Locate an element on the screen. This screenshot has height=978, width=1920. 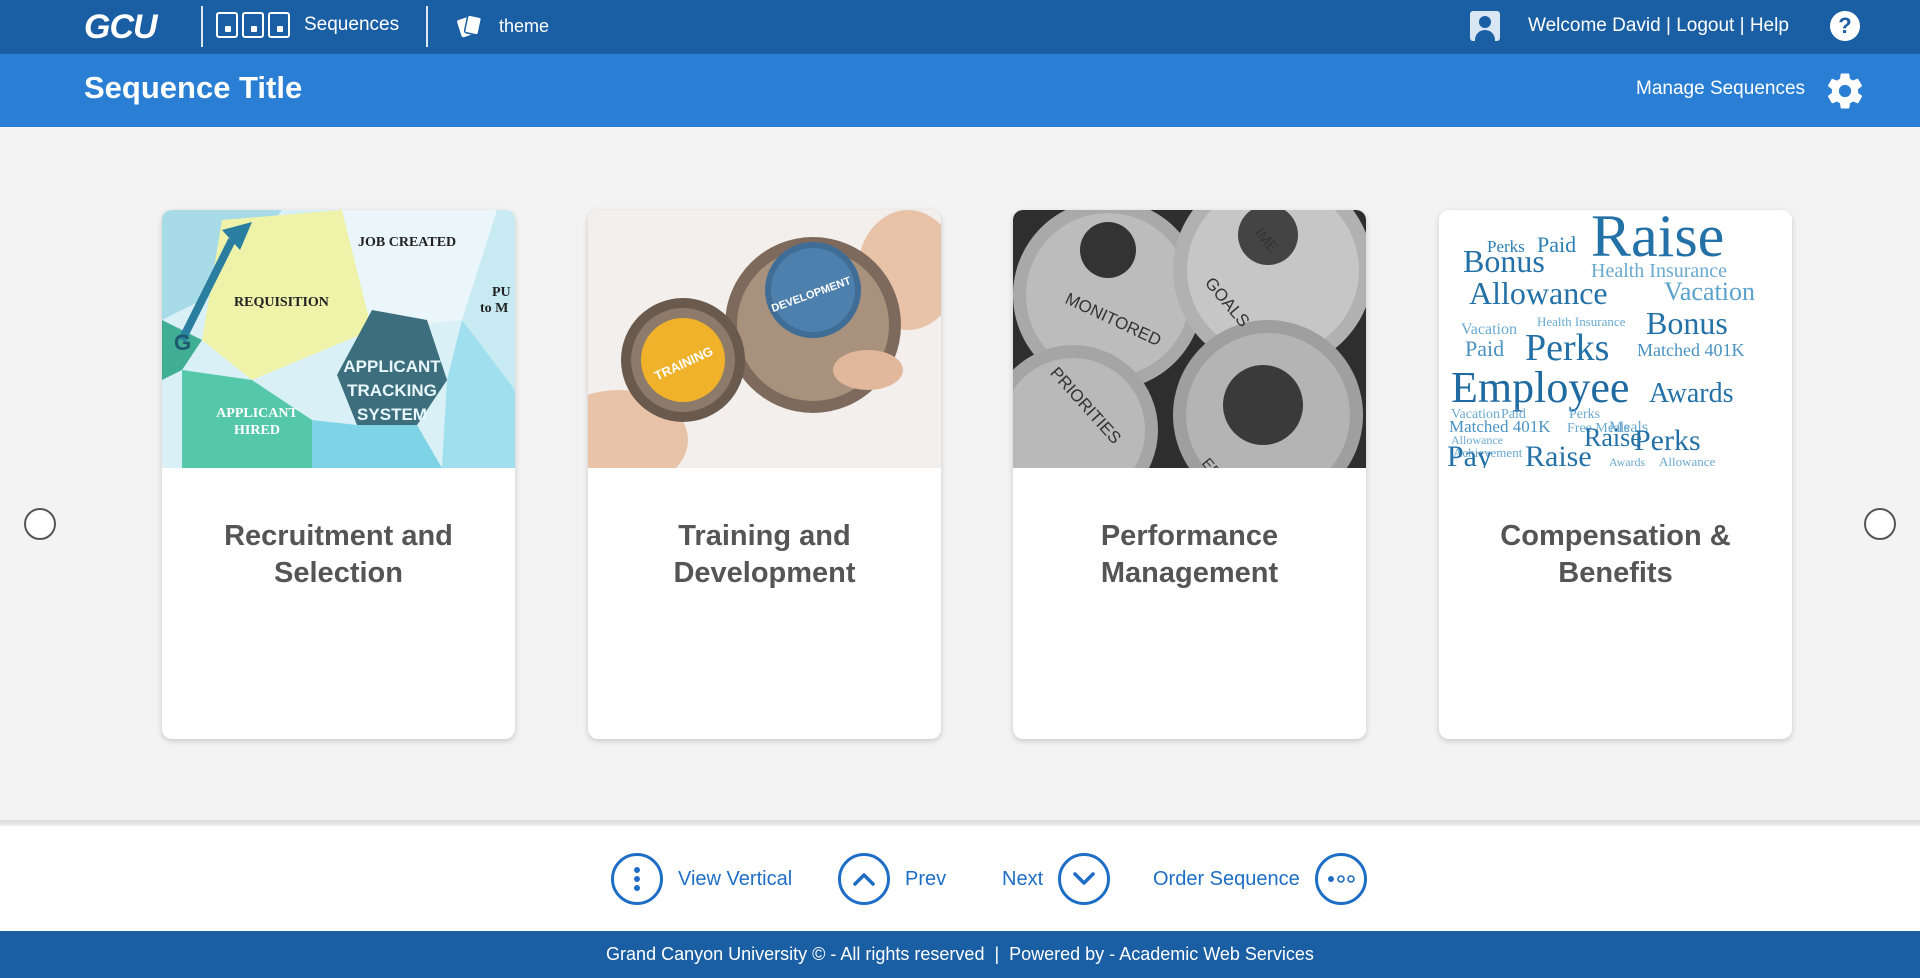
view-vertical-label: View Vertical is located at coordinates (735, 878).